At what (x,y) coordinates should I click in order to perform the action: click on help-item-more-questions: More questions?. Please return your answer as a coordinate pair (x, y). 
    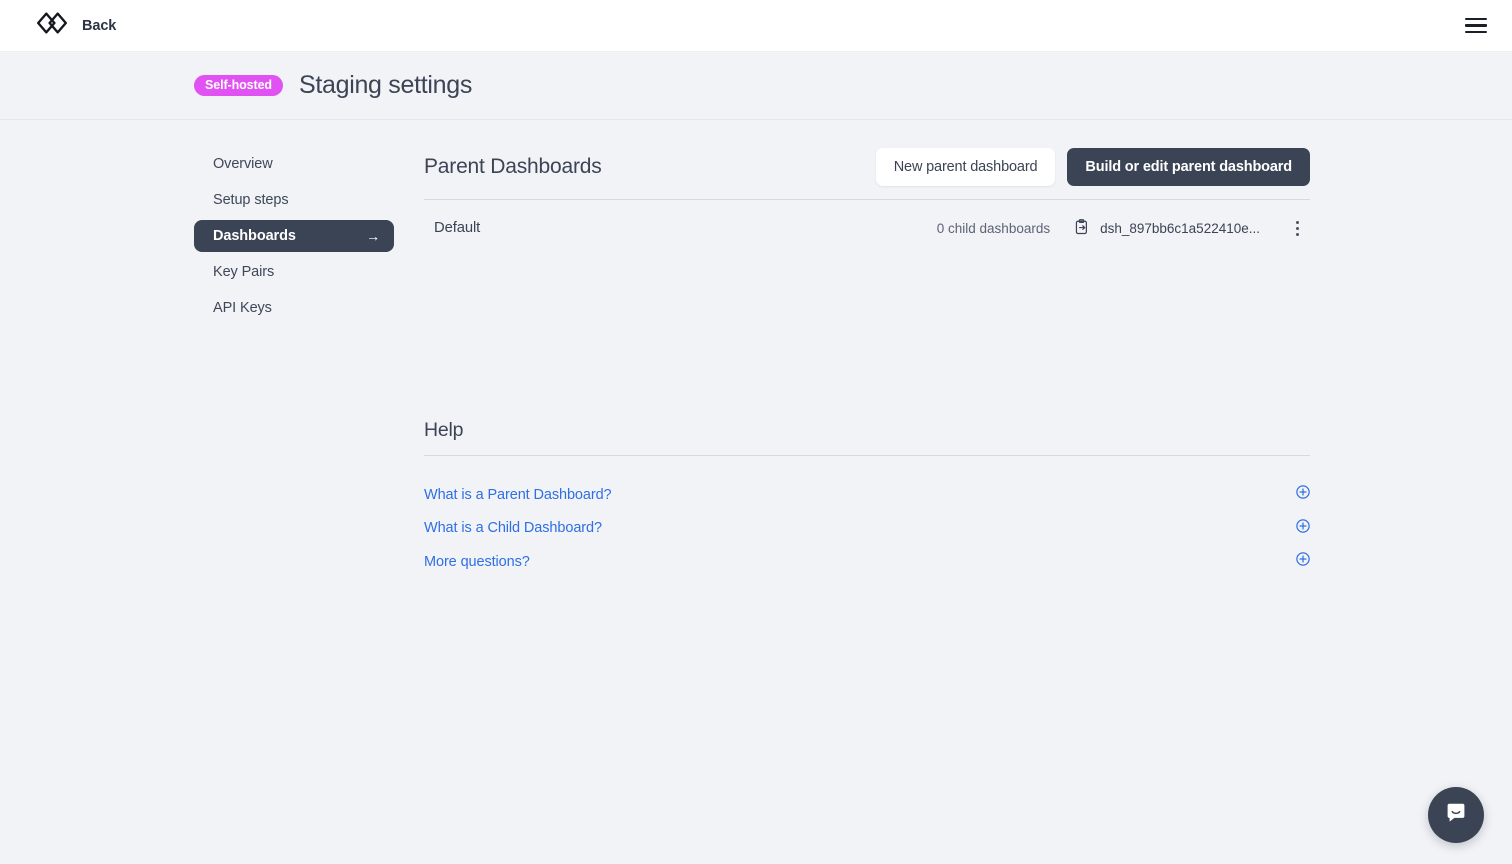
    Looking at the image, I should click on (867, 562).